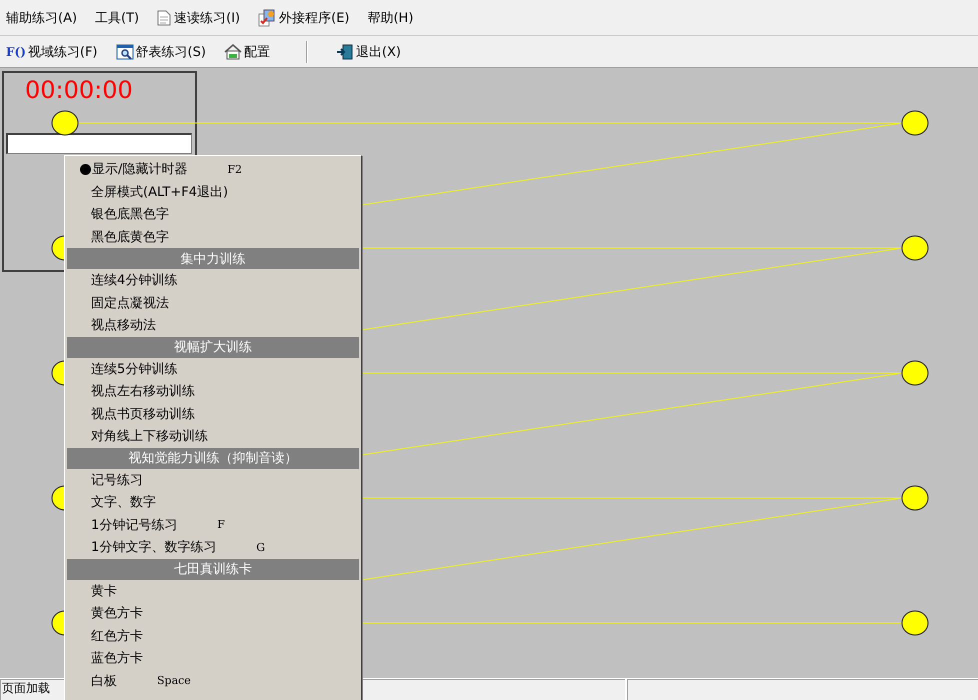 The image size is (978, 700). What do you see at coordinates (213, 347) in the screenshot?
I see `menu-section-header: 视幅扩大训练` at bounding box center [213, 347].